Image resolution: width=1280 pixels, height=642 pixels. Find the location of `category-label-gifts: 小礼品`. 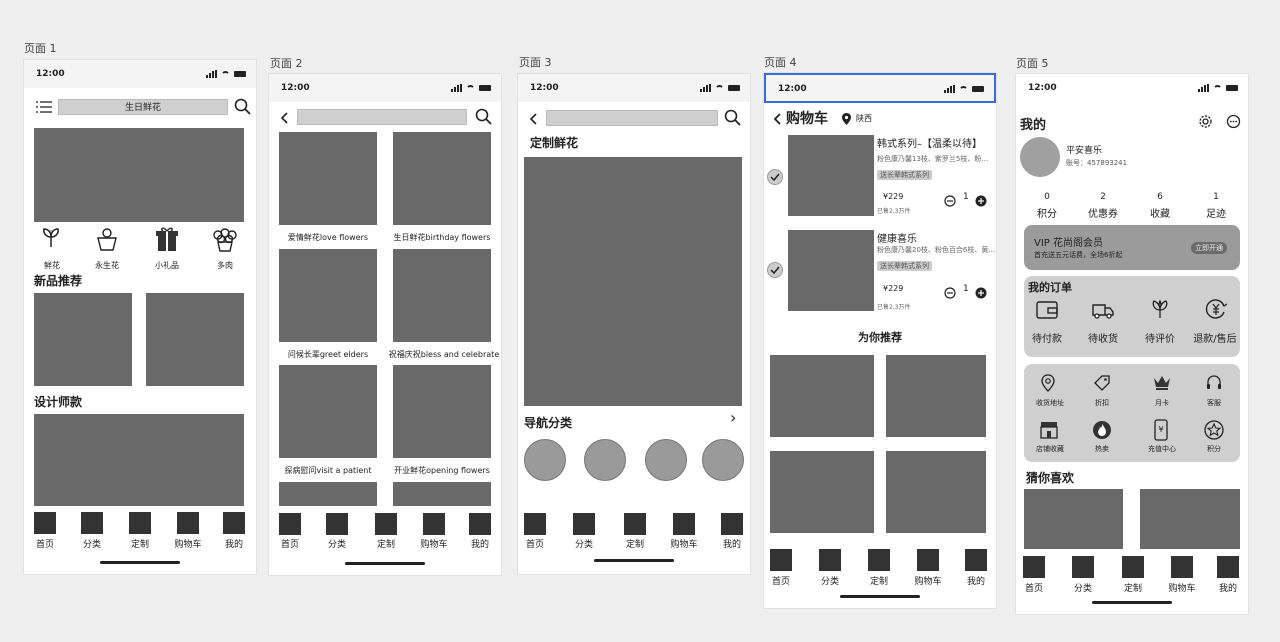

category-label-gifts: 小礼品 is located at coordinates (167, 265).